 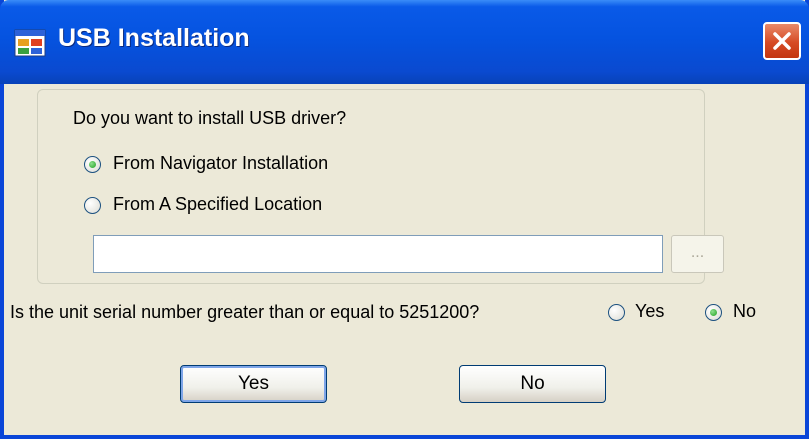 What do you see at coordinates (30, 43) in the screenshot?
I see `app-window-icon` at bounding box center [30, 43].